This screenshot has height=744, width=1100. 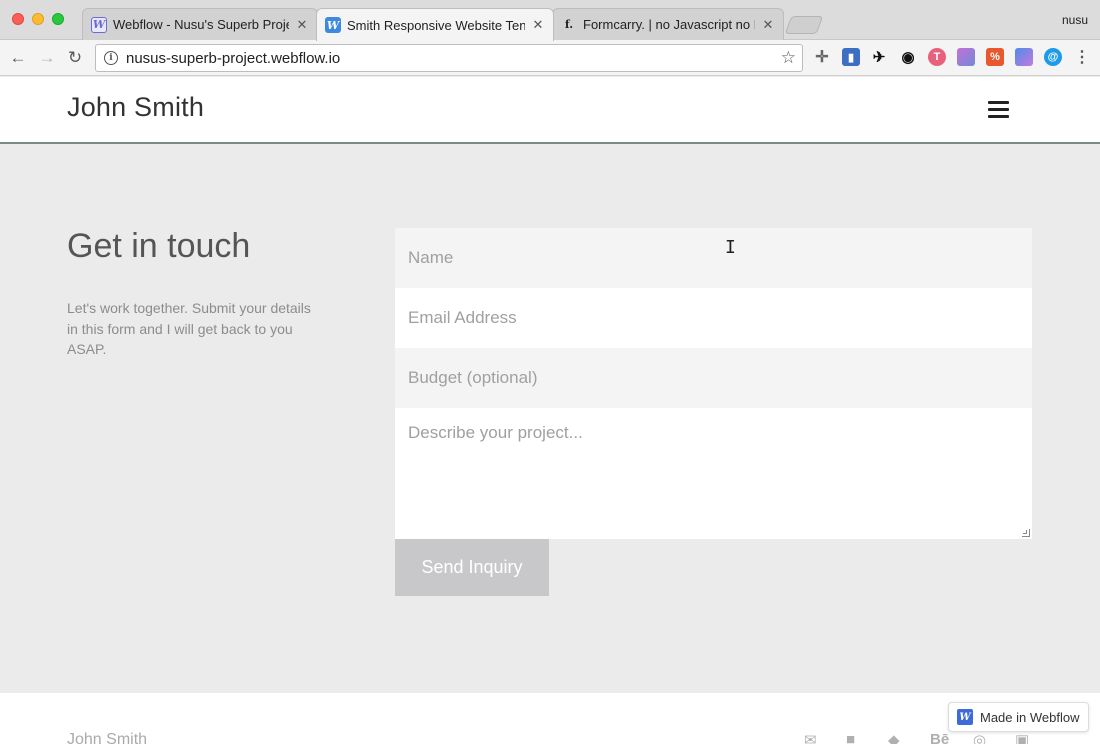 I want to click on email-icon: ✉, so click(x=810, y=737).